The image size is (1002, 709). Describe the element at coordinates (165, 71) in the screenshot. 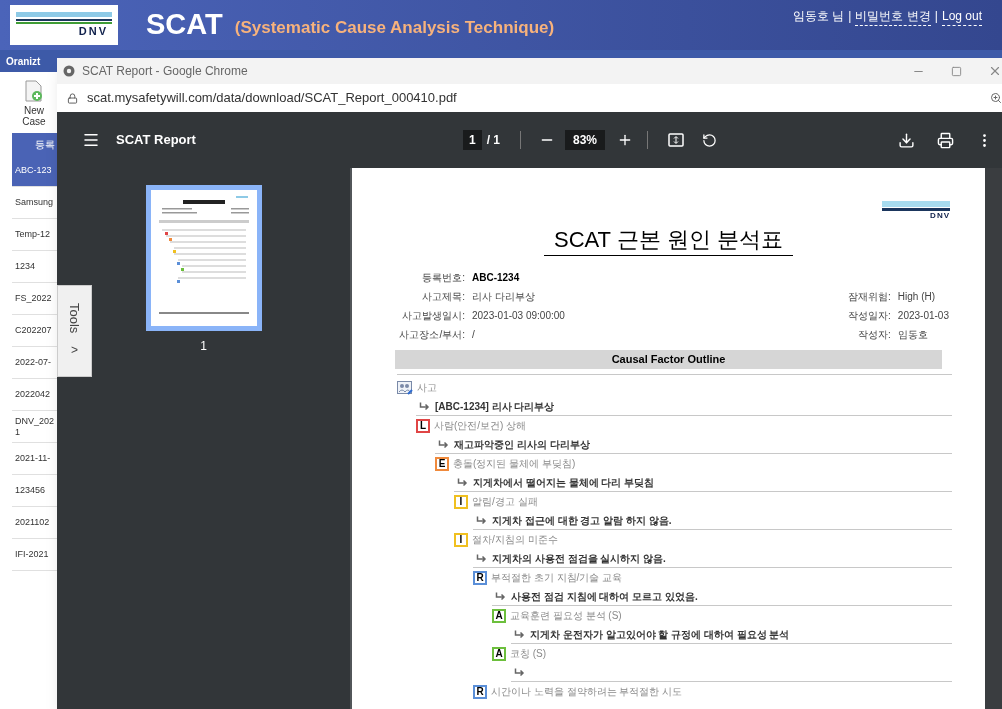

I see `window-title: SCAT Report - Google Chrome` at that location.